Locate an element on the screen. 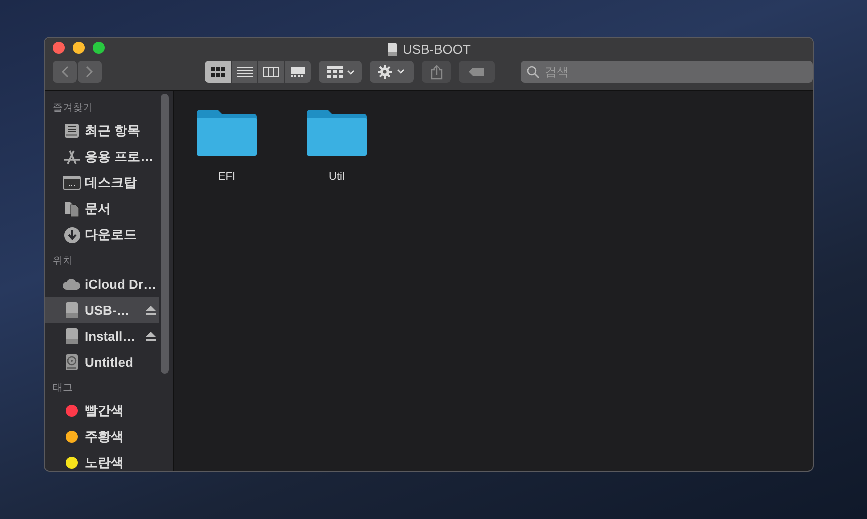 This screenshot has width=867, height=519. columns-view-icon is located at coordinates (271, 72).